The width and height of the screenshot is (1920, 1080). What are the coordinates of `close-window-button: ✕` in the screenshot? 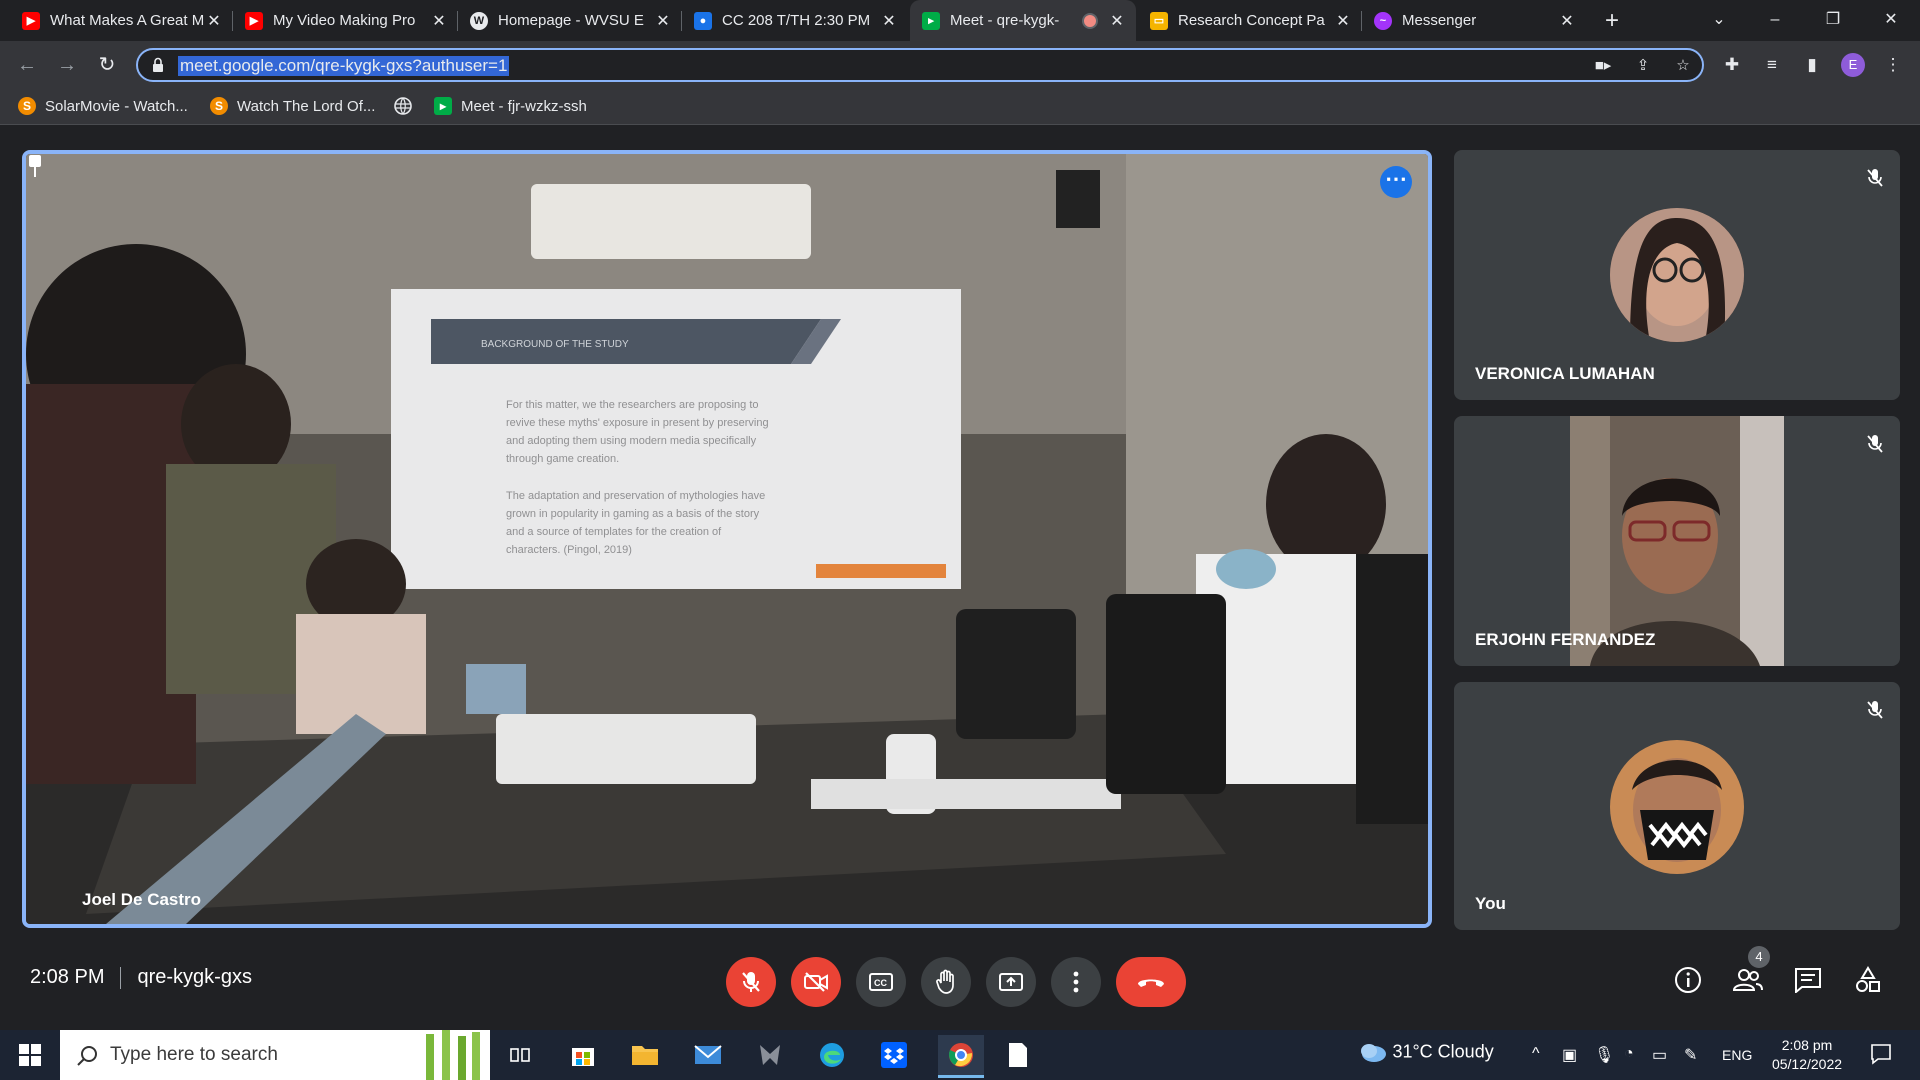 It's located at (1891, 20).